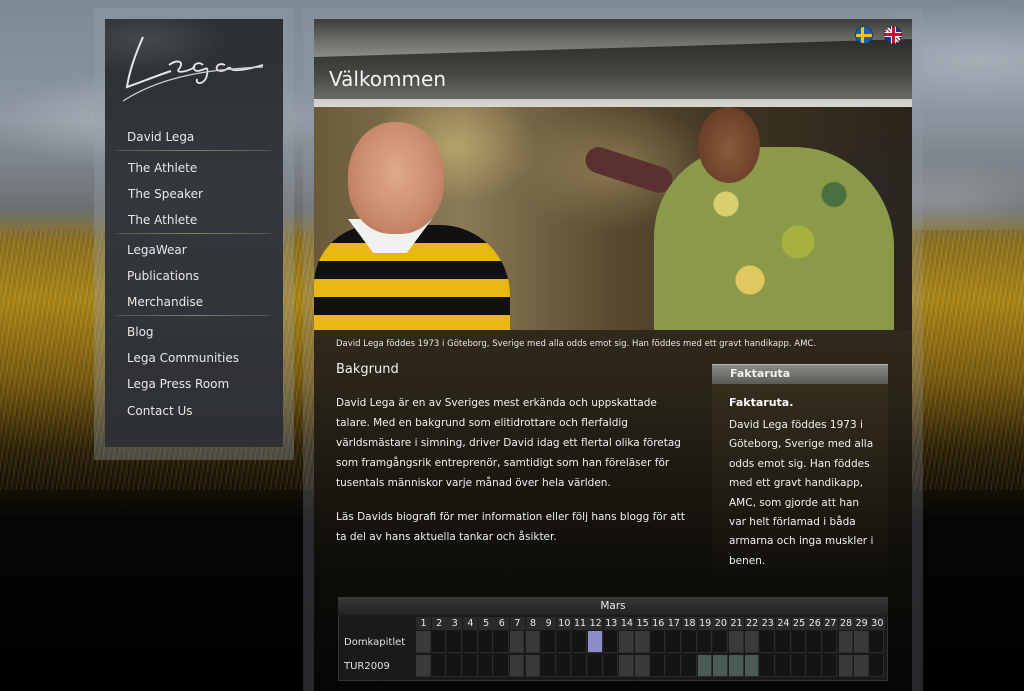 The height and width of the screenshot is (691, 1024). What do you see at coordinates (178, 384) in the screenshot?
I see `sidebar-item-lega-press-room: Lega Press Room` at bounding box center [178, 384].